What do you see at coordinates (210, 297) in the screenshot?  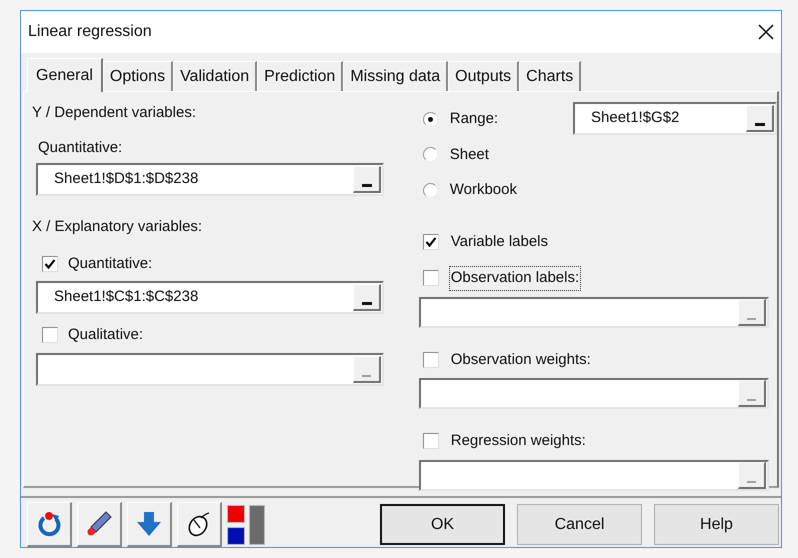 I see `range-field: Sheet1!$C$1:$C$238` at bounding box center [210, 297].